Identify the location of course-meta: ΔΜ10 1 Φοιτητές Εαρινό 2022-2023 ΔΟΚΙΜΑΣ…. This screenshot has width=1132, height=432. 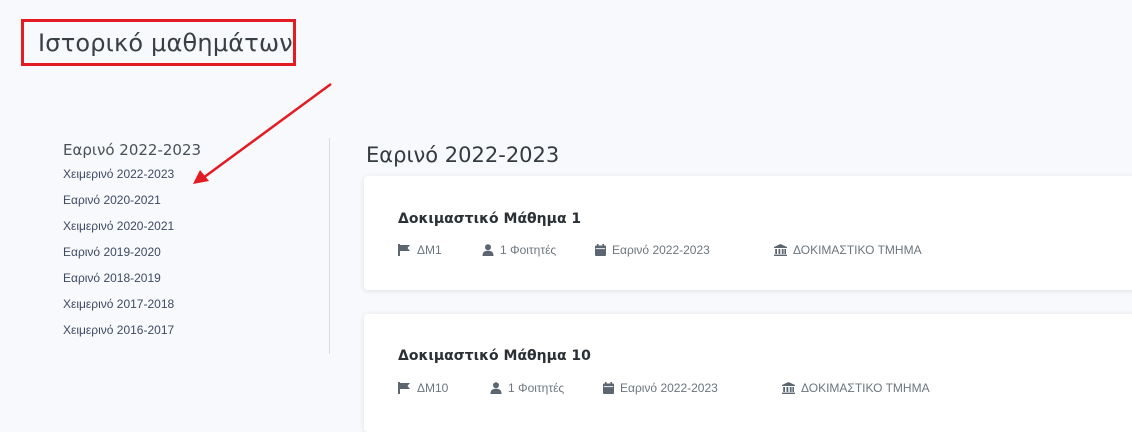
(664, 388).